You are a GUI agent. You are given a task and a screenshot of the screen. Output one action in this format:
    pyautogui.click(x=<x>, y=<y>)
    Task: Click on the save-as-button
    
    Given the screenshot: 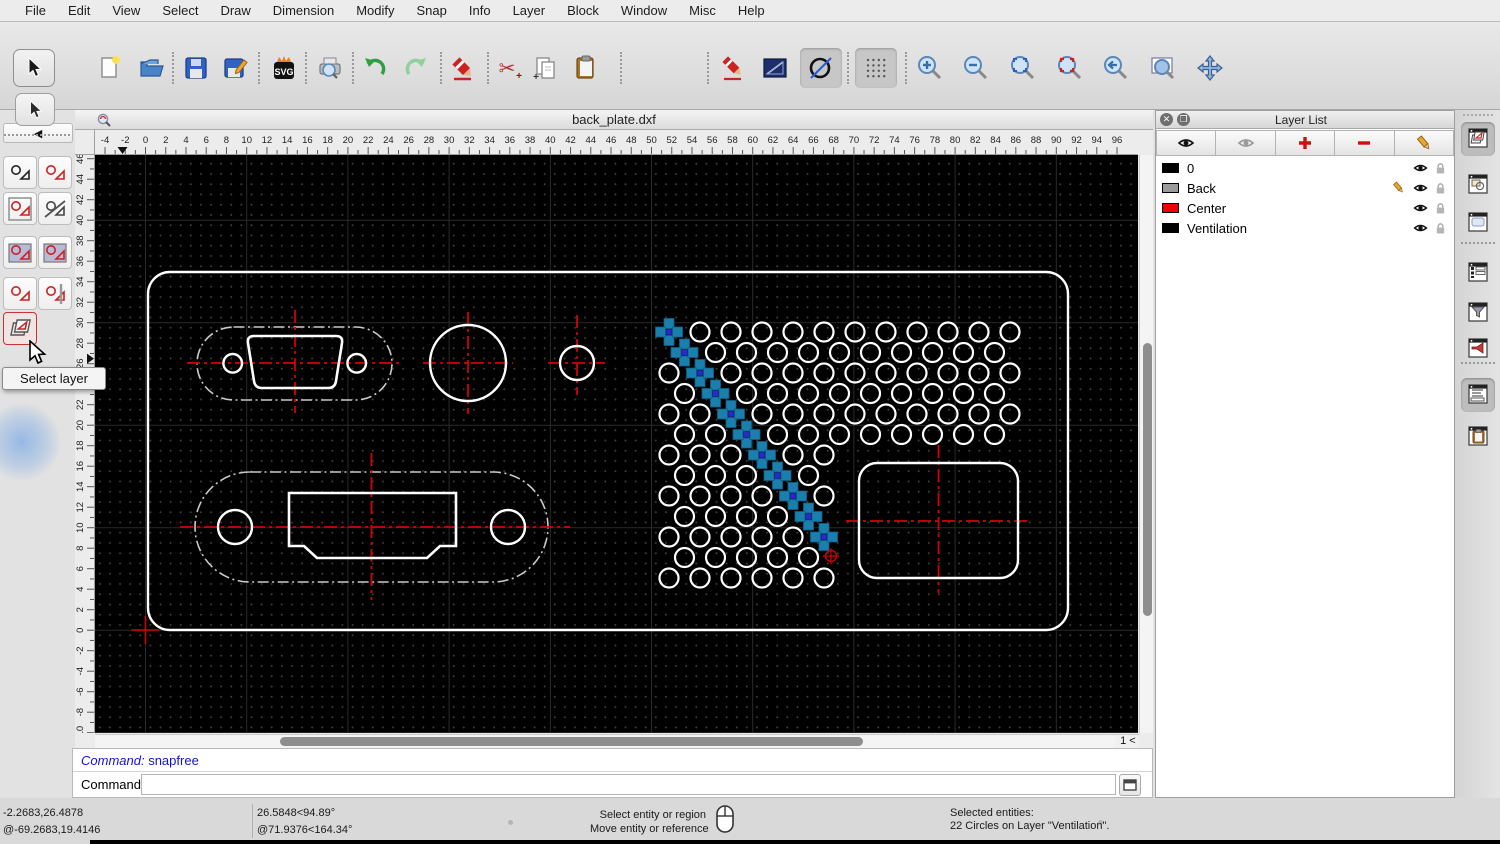 What is the action you would take?
    pyautogui.click(x=236, y=68)
    